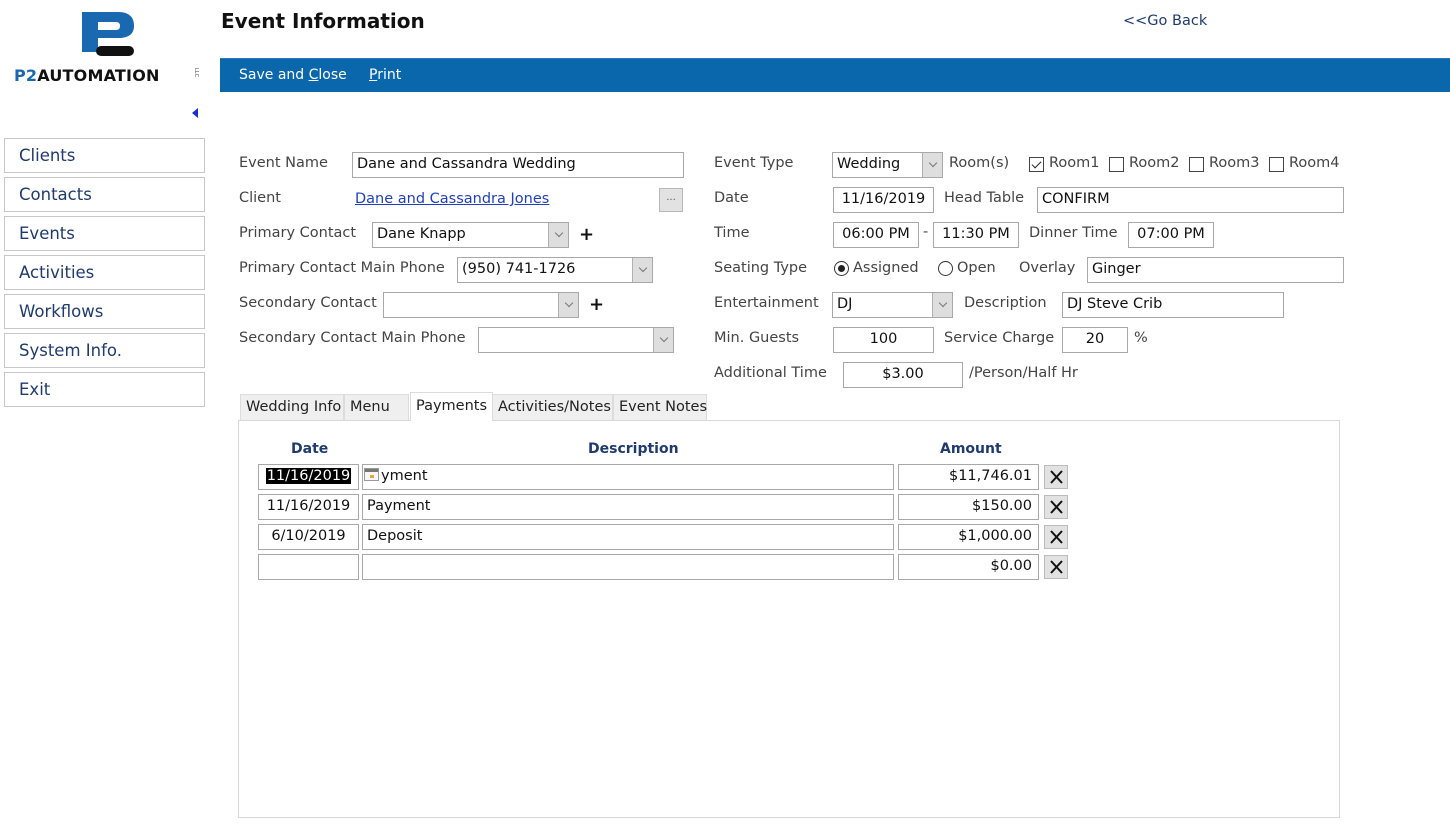 This screenshot has width=1450, height=828. Describe the element at coordinates (1215, 270) in the screenshot. I see `overlay-input: Ginger` at that location.